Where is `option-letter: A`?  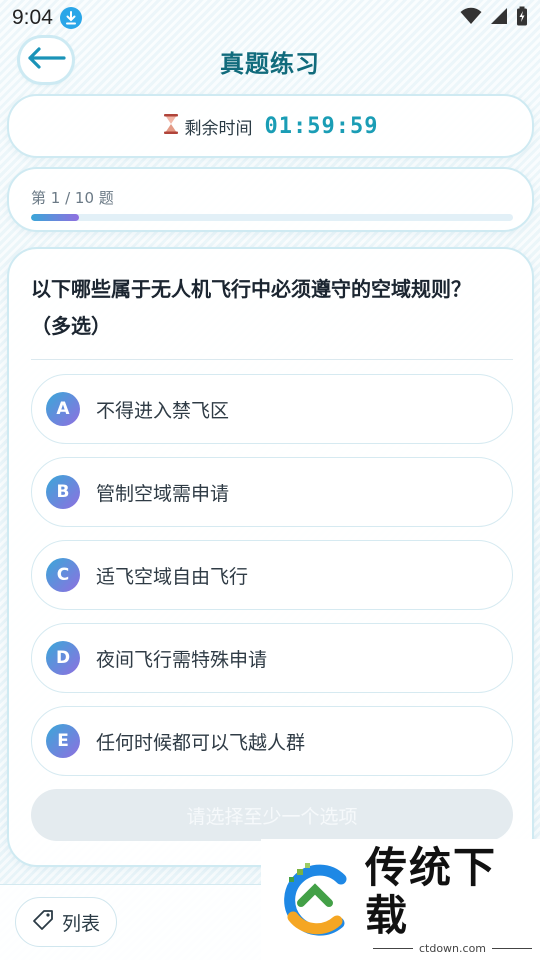 option-letter: A is located at coordinates (63, 409).